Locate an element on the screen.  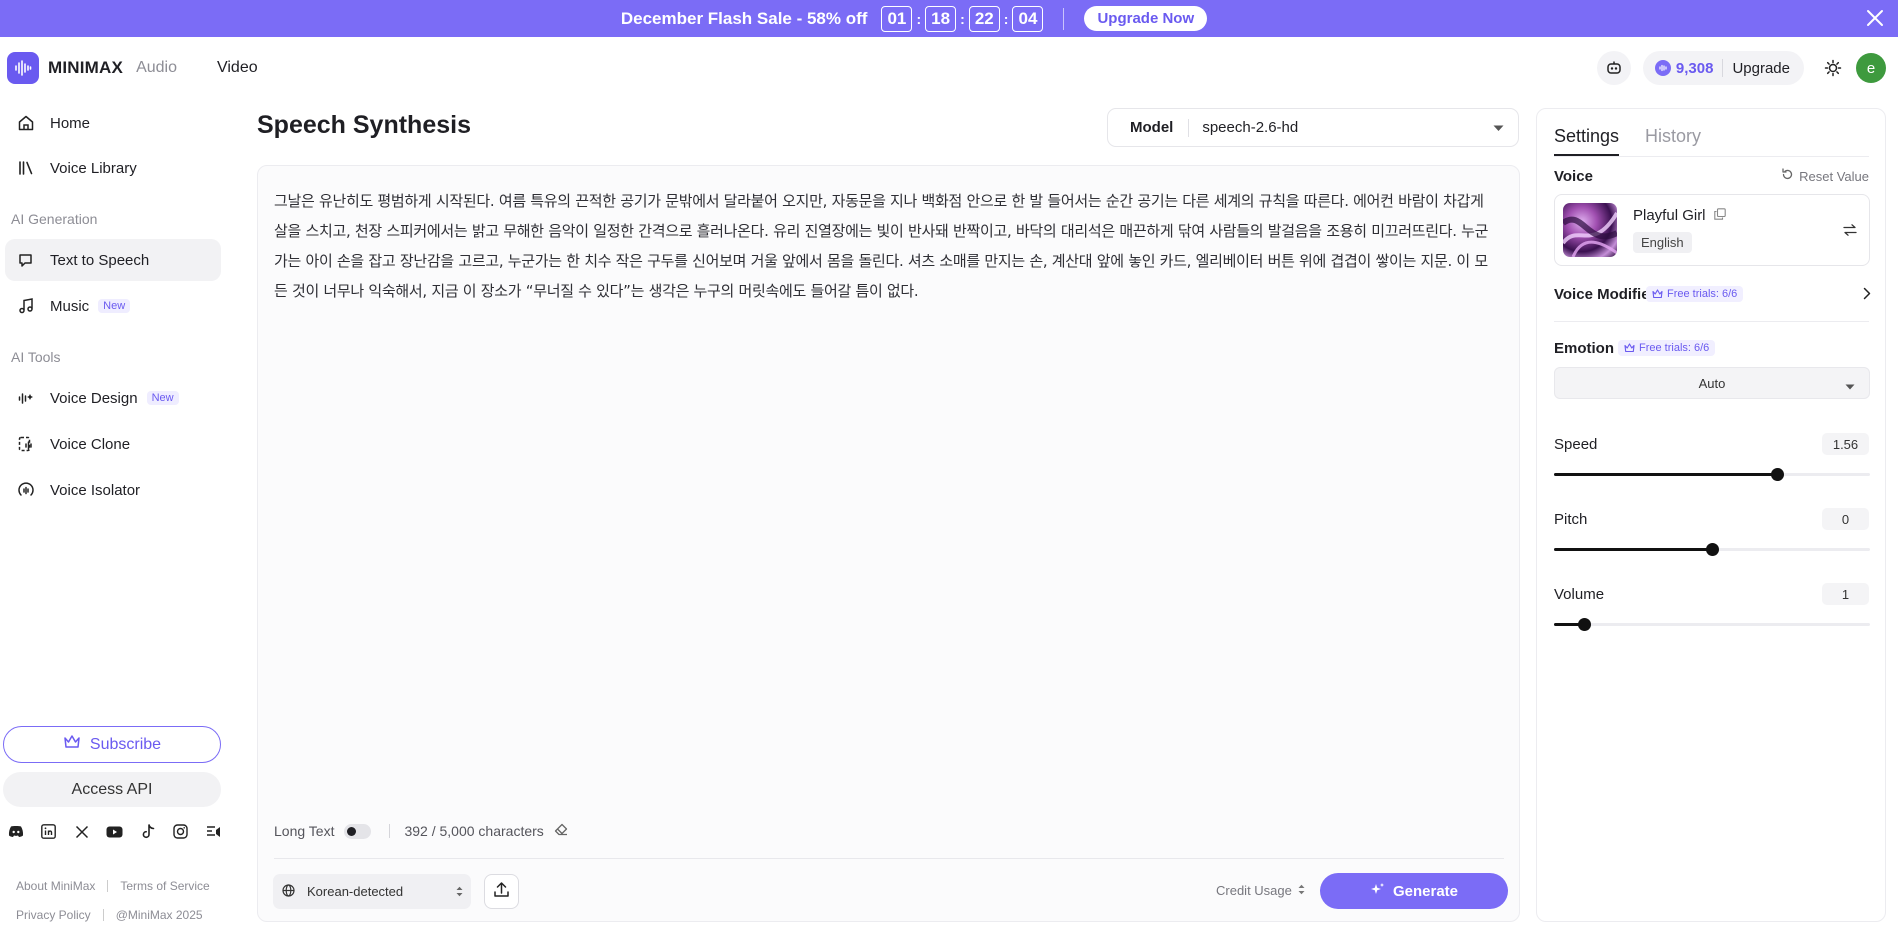
reset-value-button: Reset Value is located at coordinates (1825, 176).